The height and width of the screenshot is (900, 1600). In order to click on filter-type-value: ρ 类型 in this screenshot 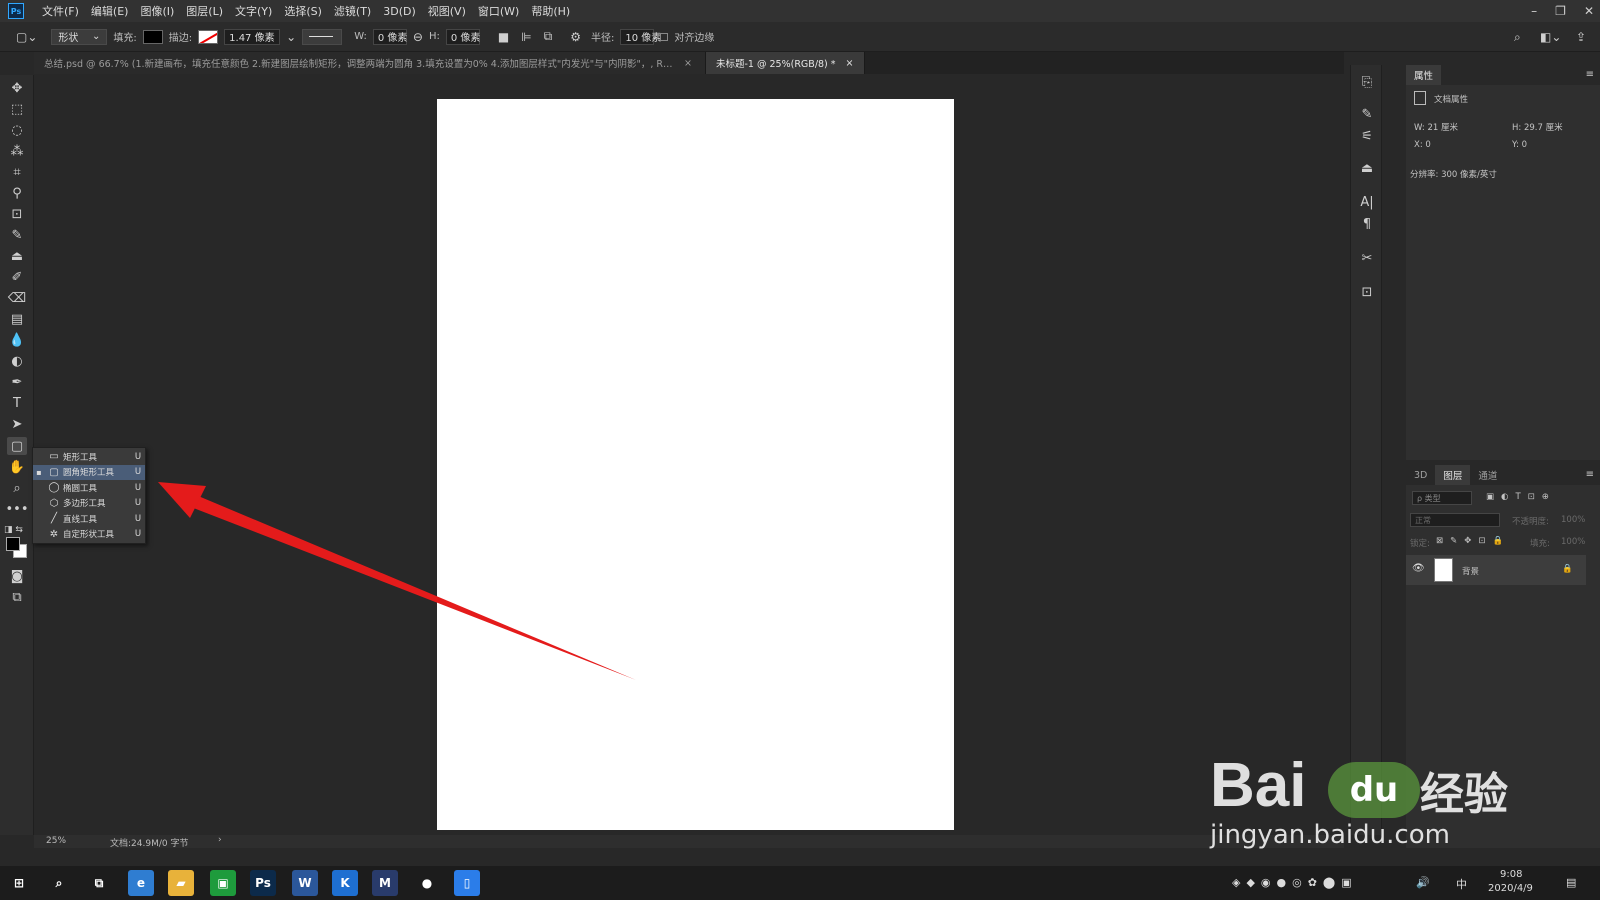, I will do `click(1429, 498)`.